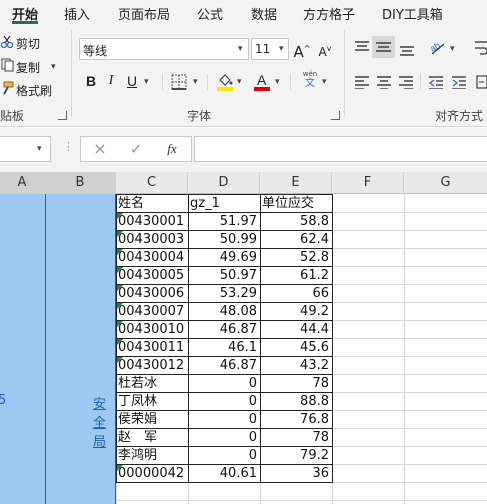  Describe the element at coordinates (151, 384) in the screenshot. I see `name-cell: 杜若冰` at that location.